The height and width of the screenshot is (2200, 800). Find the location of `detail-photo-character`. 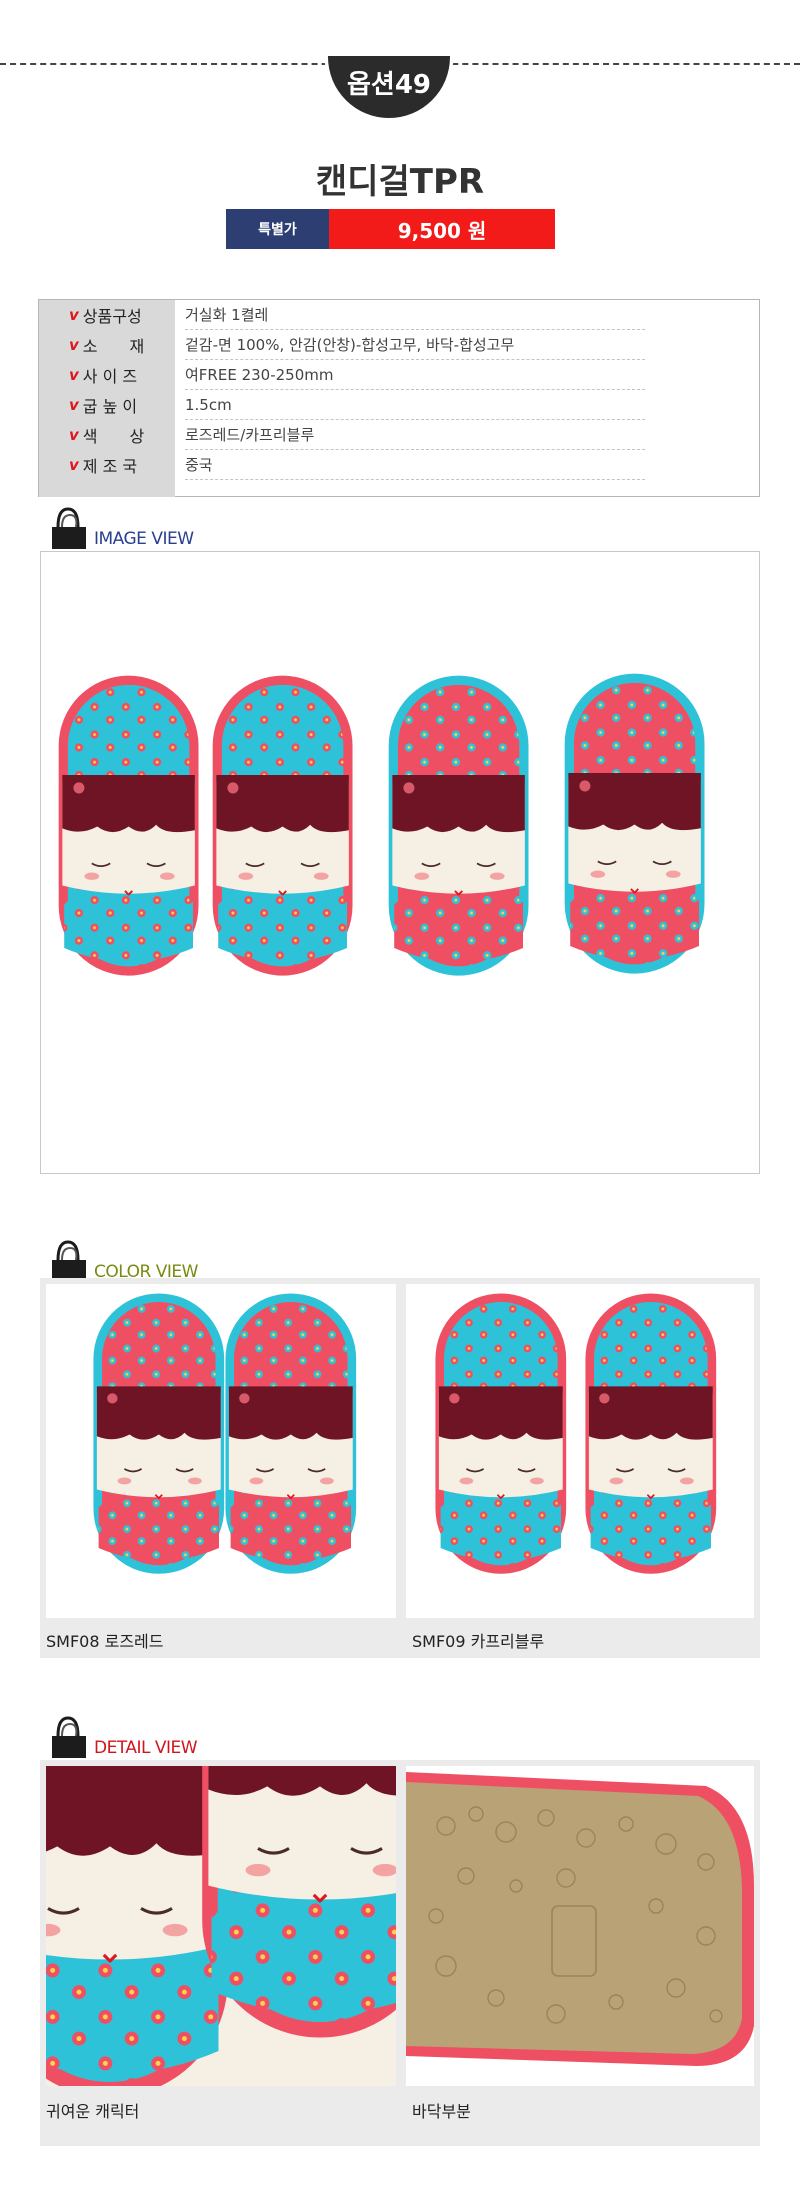

detail-photo-character is located at coordinates (221, 1926).